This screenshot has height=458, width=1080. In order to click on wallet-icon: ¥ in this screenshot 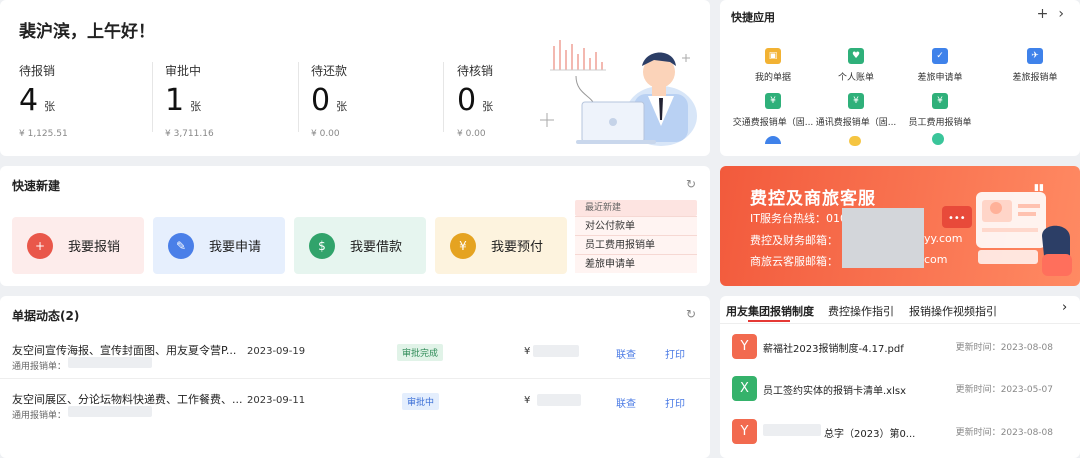, I will do `click(463, 245)`.